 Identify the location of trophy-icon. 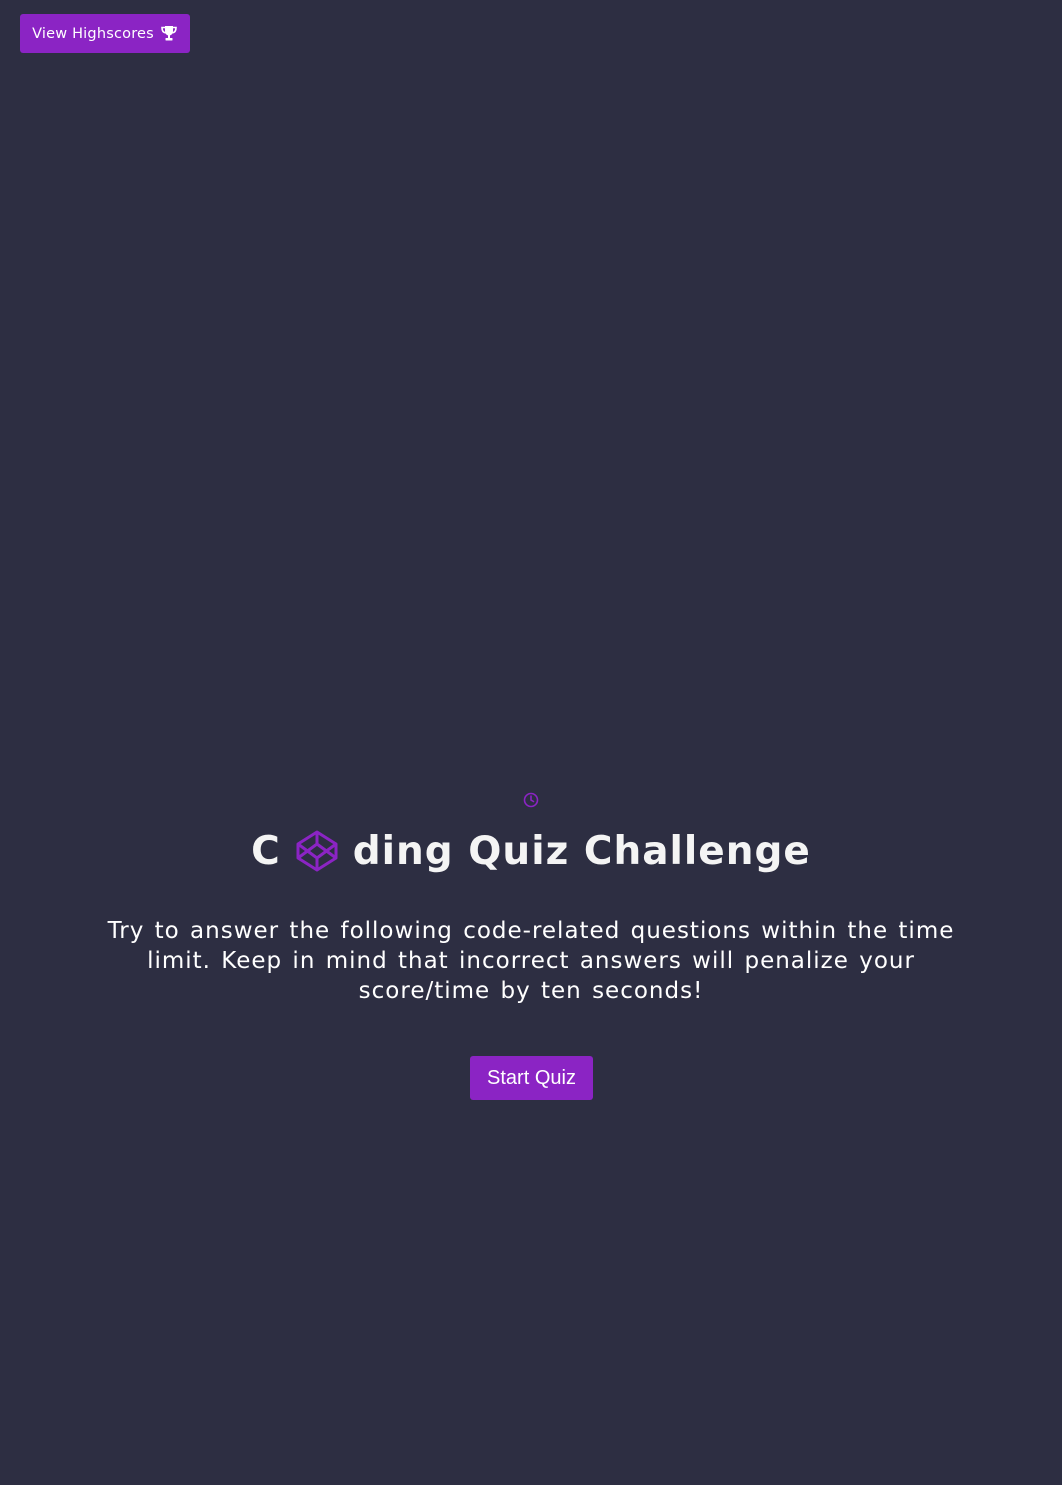
(169, 33).